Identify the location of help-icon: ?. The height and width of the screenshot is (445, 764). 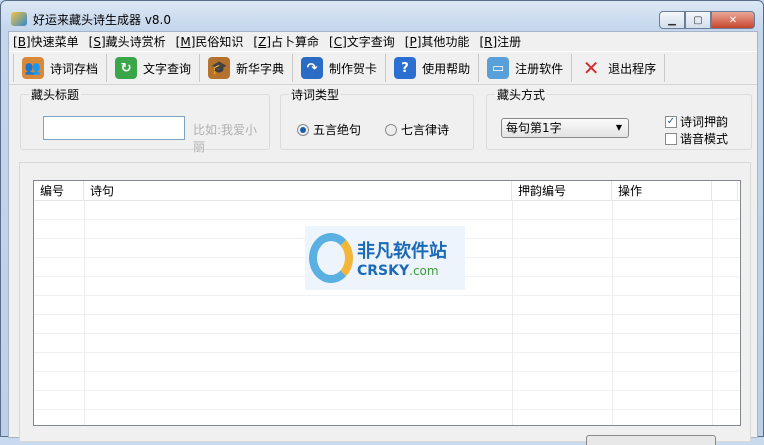
(405, 68).